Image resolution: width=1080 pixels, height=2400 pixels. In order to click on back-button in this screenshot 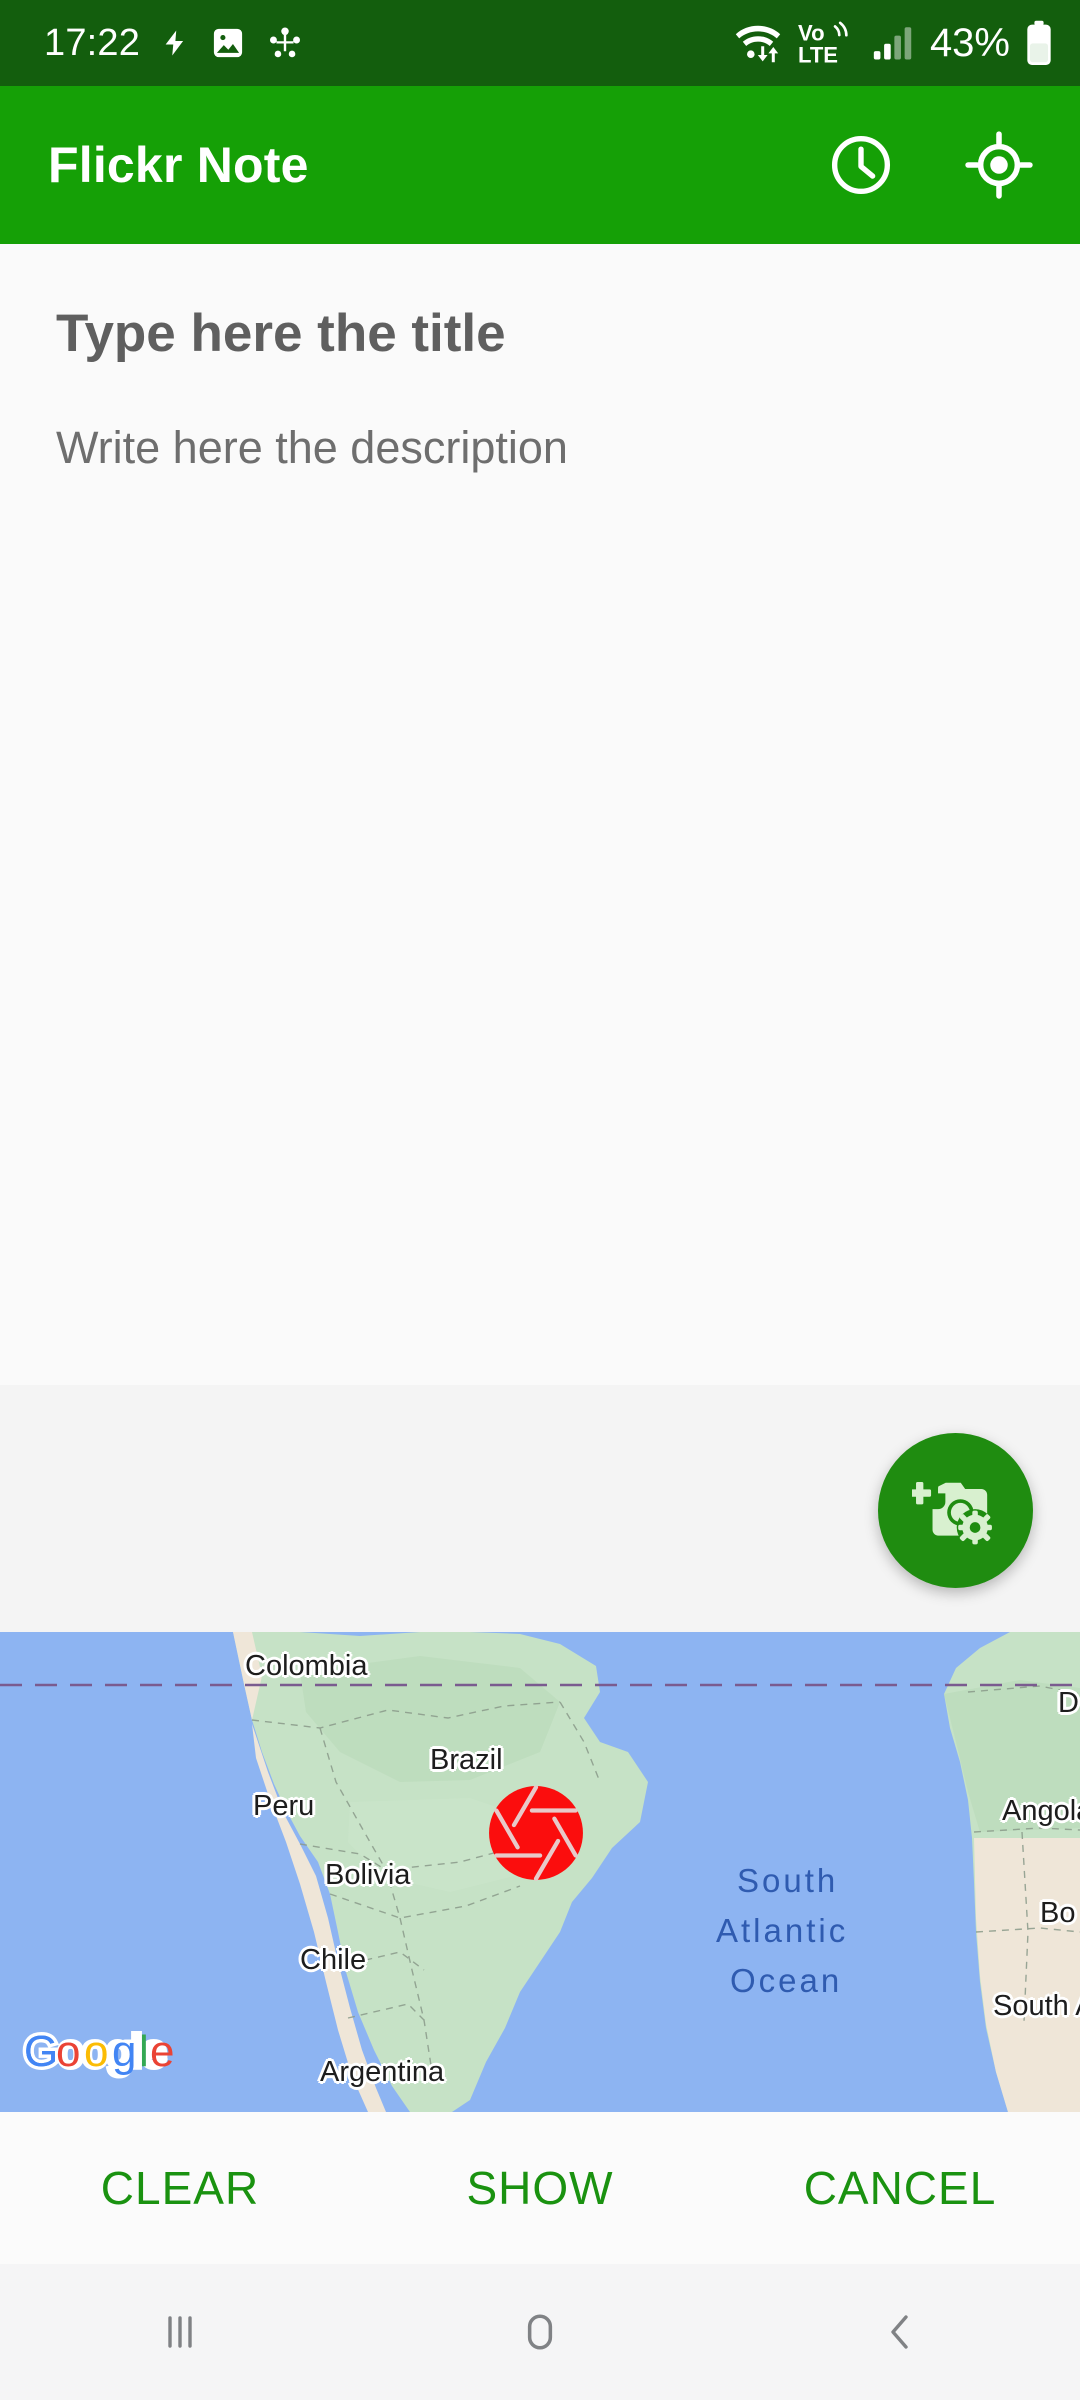, I will do `click(900, 2332)`.